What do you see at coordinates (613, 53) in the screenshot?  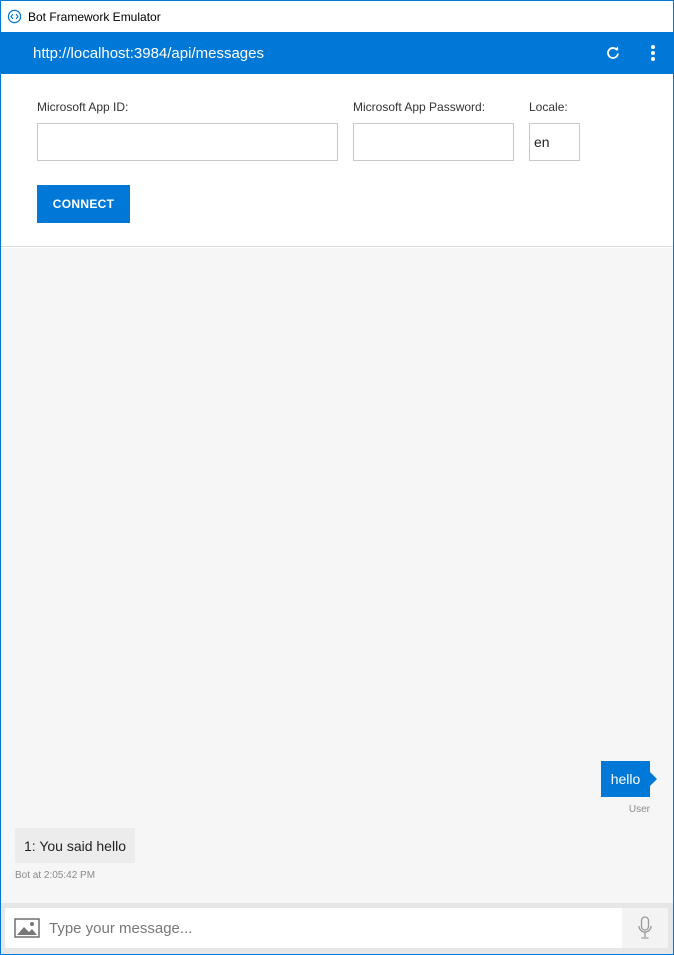 I see `refresh-icon` at bounding box center [613, 53].